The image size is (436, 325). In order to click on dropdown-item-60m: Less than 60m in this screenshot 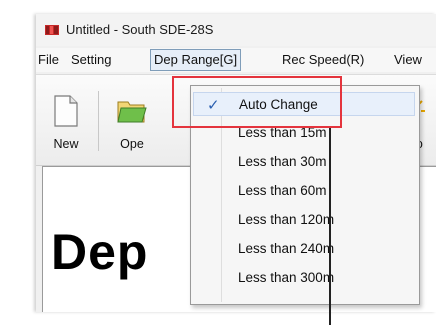, I will do `click(304, 191)`.